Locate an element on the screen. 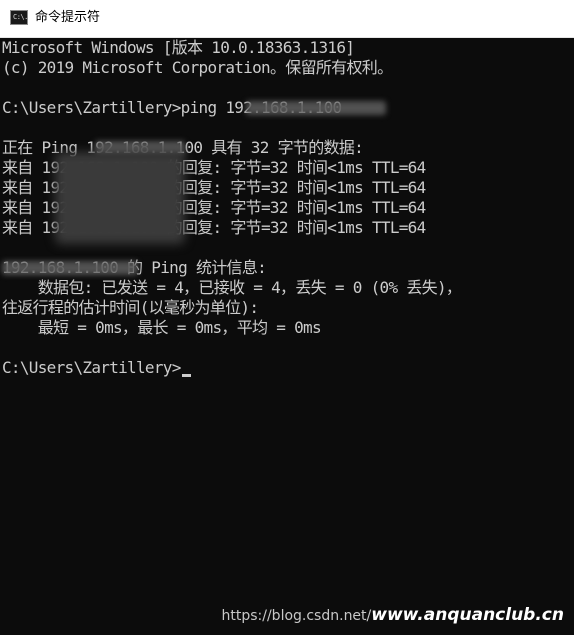 This screenshot has height=635, width=574. cmd-icon: C:\. is located at coordinates (19, 17).